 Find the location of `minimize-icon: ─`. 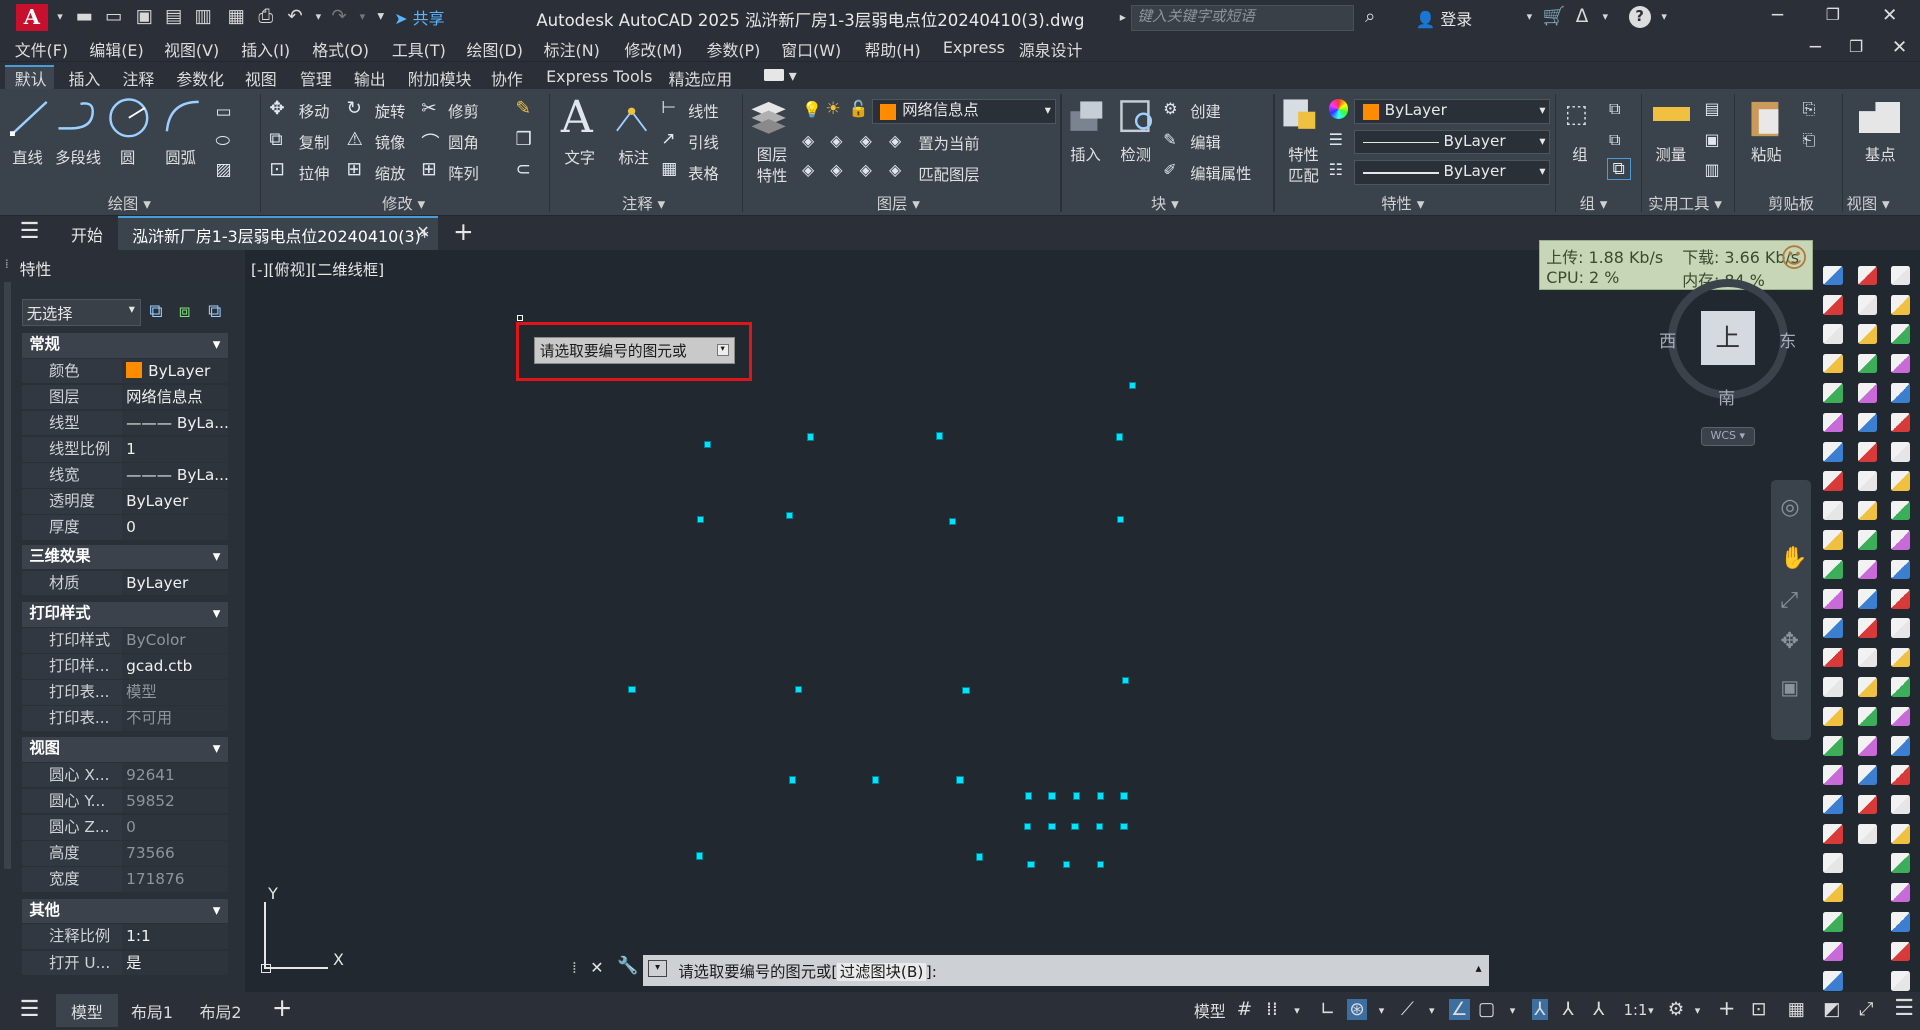

minimize-icon: ─ is located at coordinates (1777, 15).